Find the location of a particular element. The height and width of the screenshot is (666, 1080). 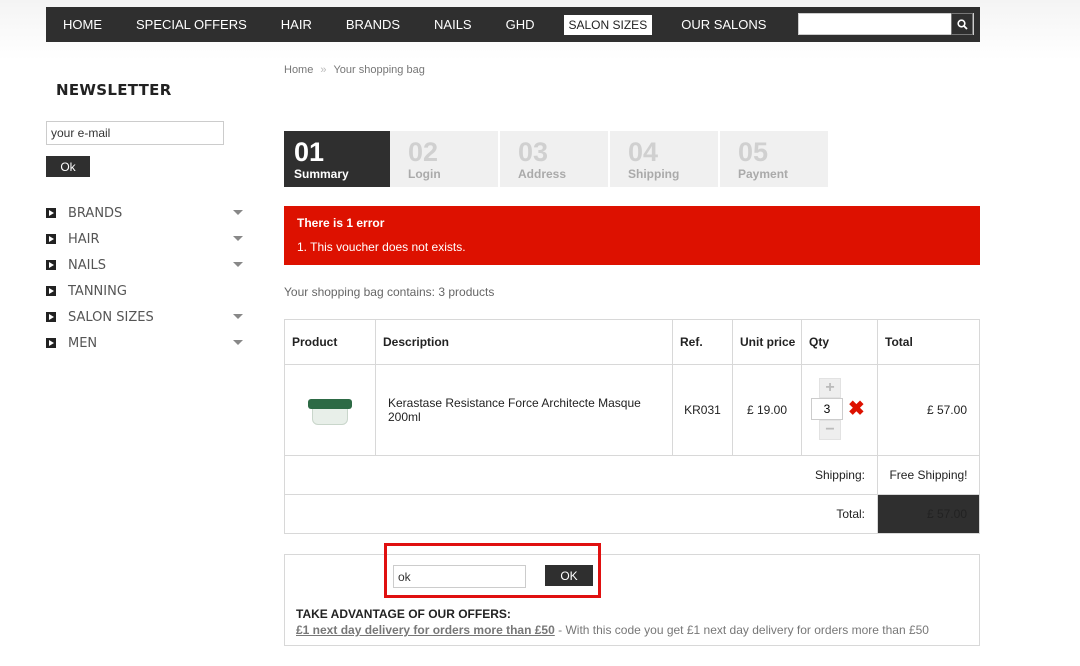

step-number: 01 is located at coordinates (309, 152).